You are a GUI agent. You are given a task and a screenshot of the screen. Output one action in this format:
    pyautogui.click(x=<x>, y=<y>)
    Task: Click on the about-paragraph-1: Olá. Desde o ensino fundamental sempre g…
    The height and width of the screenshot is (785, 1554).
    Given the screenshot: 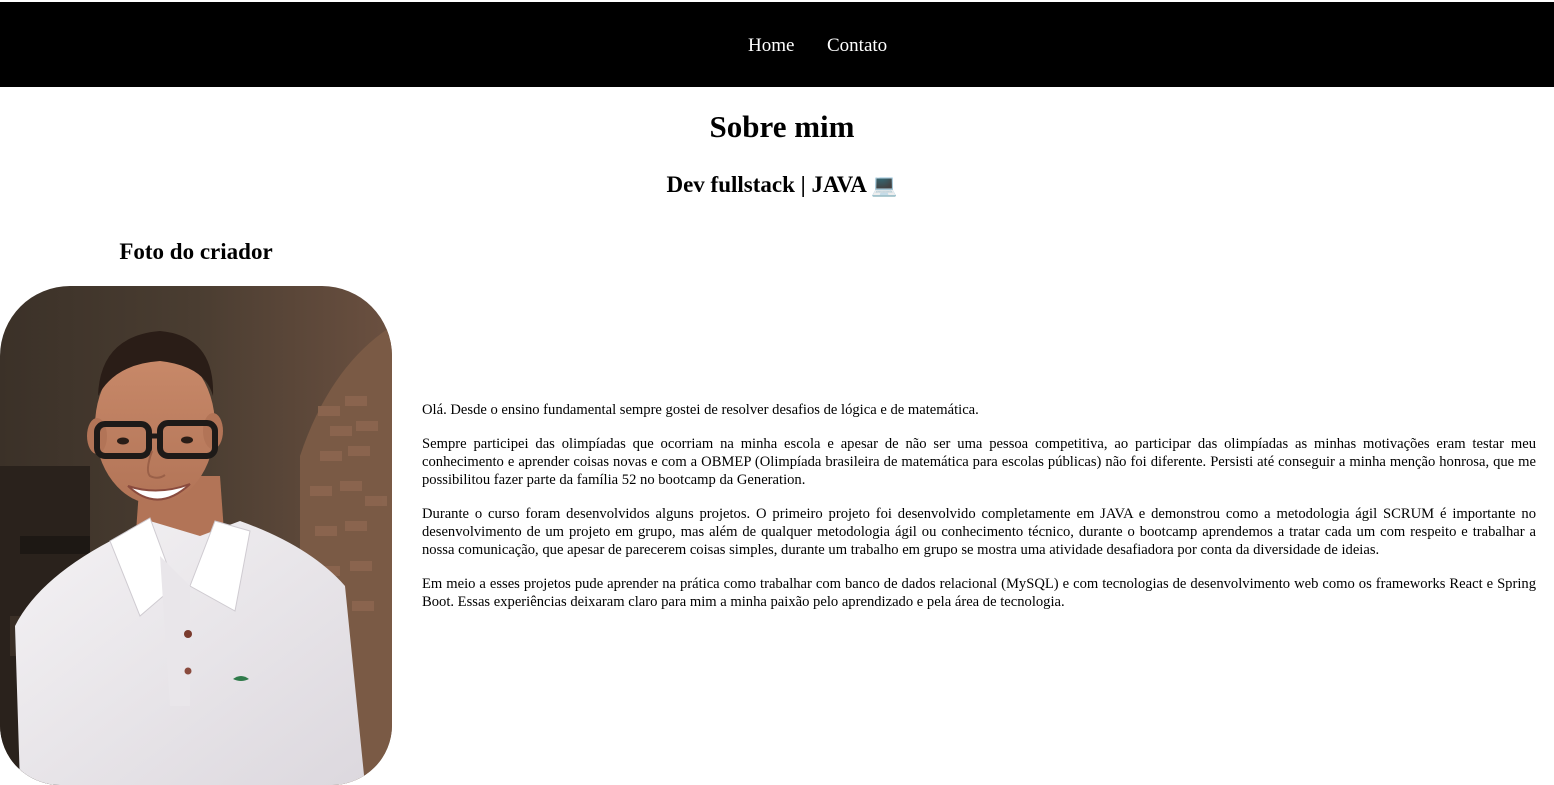 What is the action you would take?
    pyautogui.click(x=700, y=410)
    